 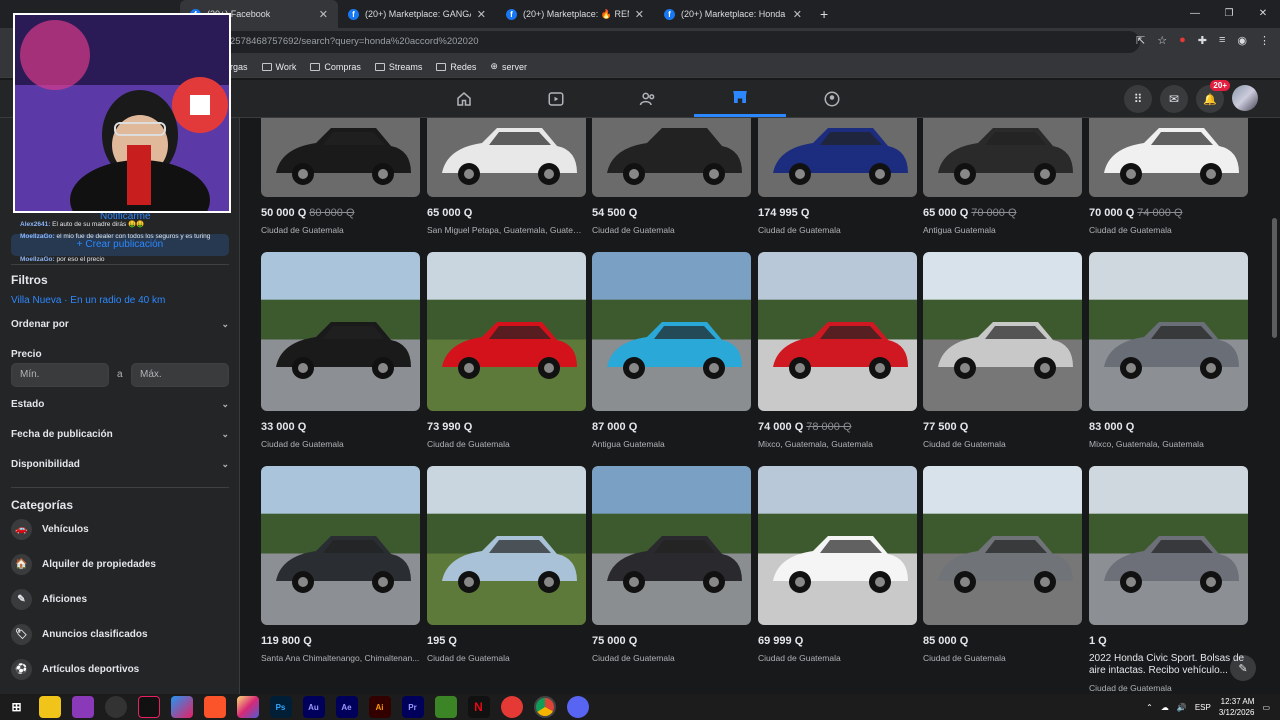 What do you see at coordinates (1138, 99) in the screenshot?
I see `menu-grid-button: ⠿` at bounding box center [1138, 99].